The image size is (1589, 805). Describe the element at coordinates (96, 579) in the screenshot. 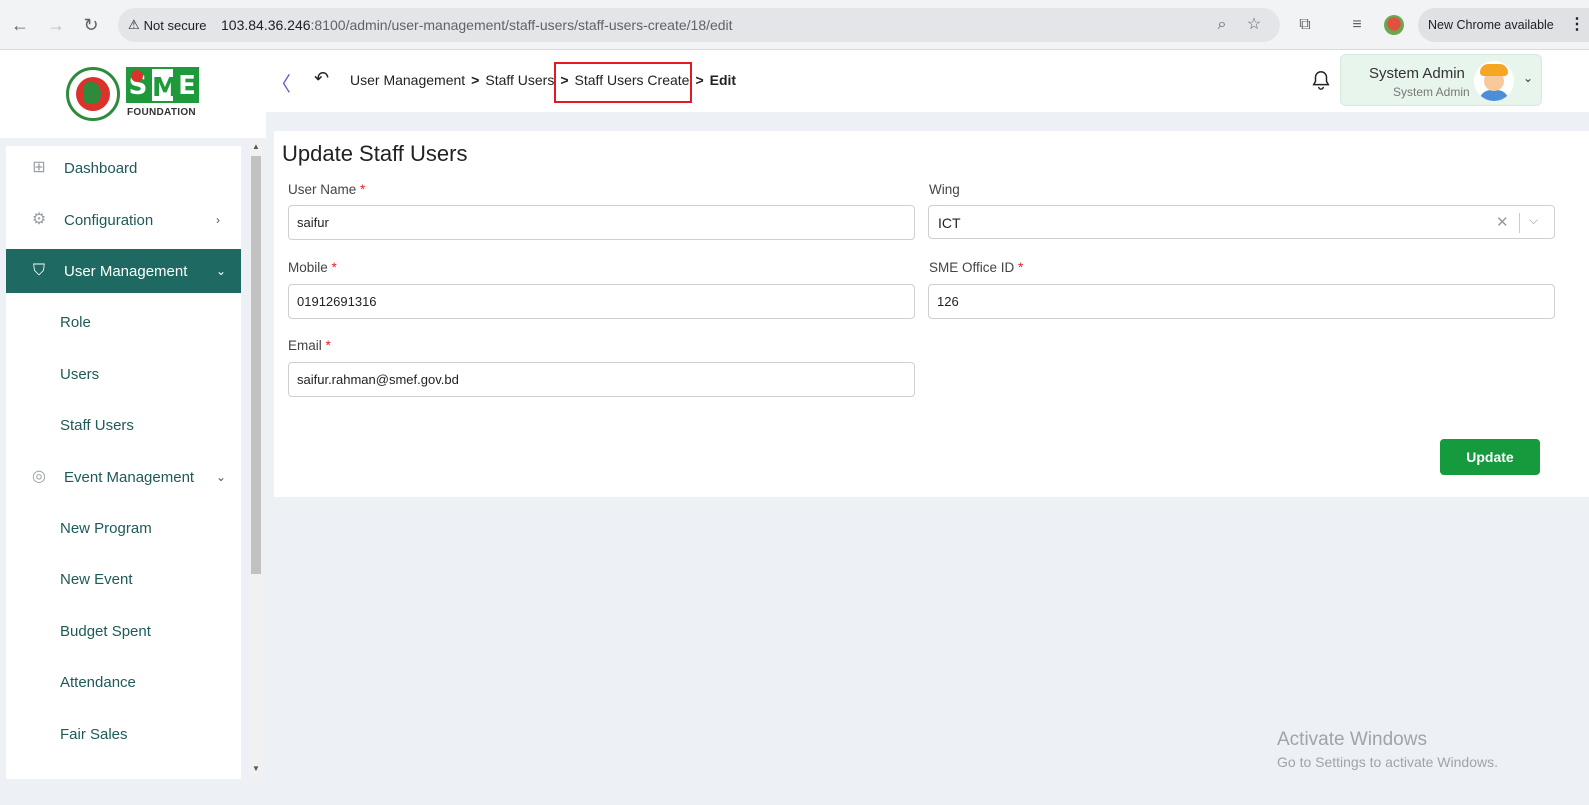

I see `sidebar-item-new-event: New Event` at that location.